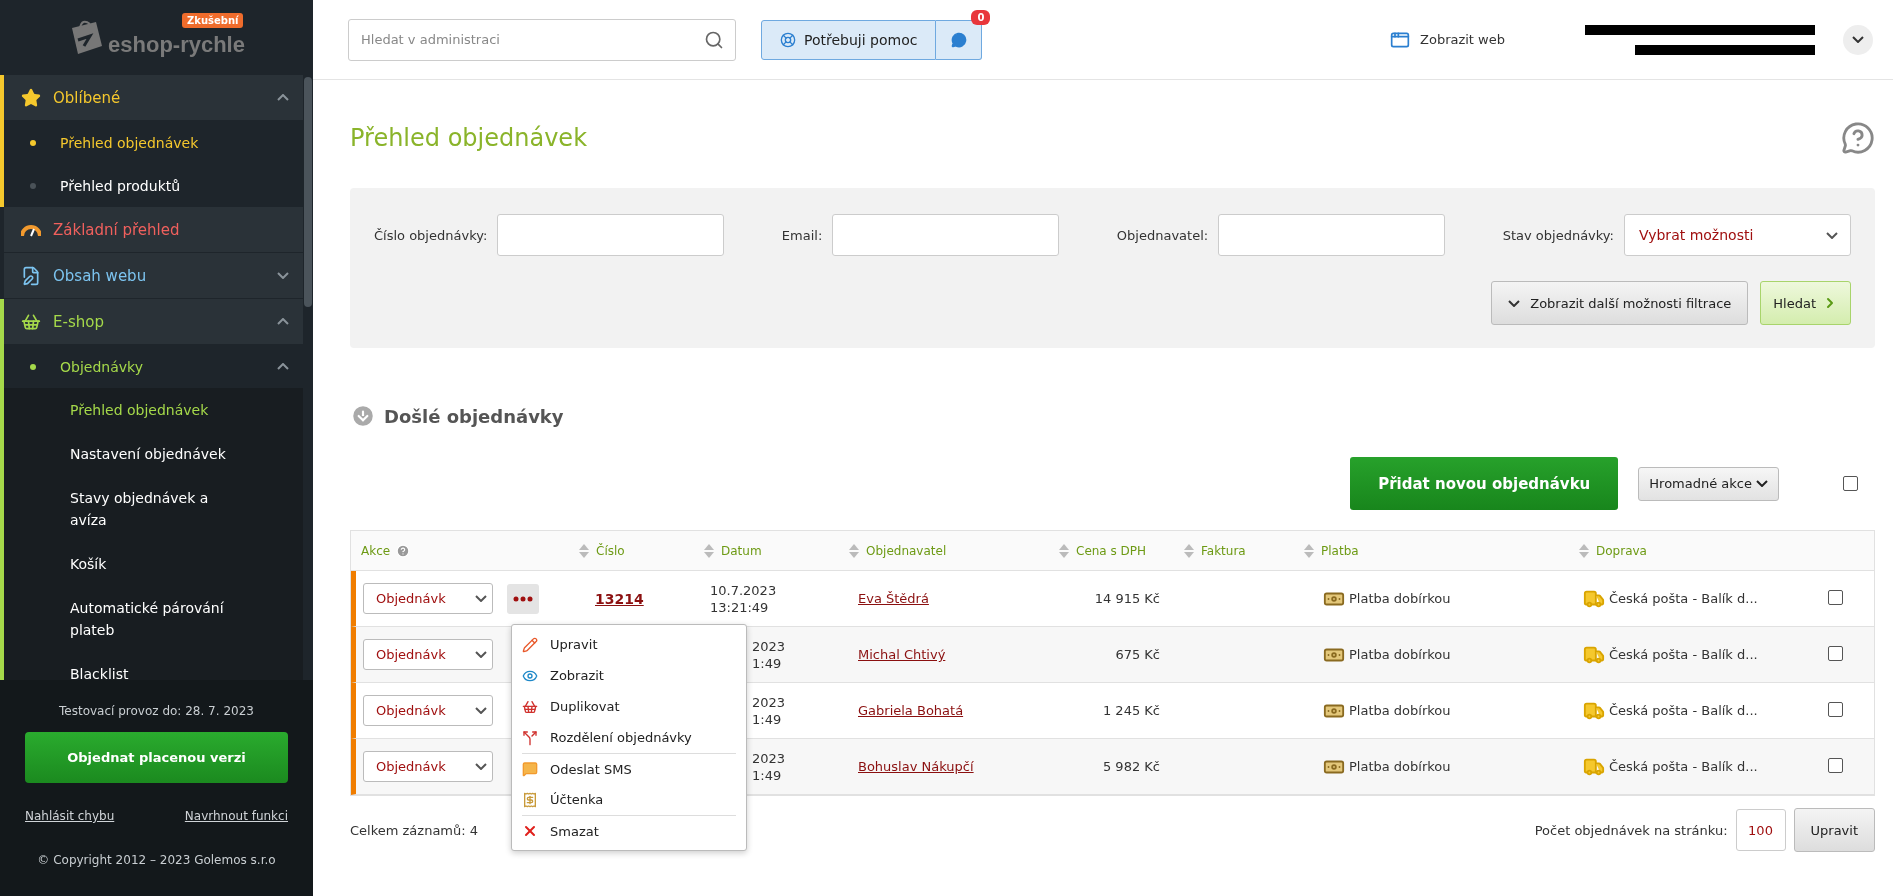 The height and width of the screenshot is (896, 1893). Describe the element at coordinates (530, 737) in the screenshot. I see `split-icon` at that location.